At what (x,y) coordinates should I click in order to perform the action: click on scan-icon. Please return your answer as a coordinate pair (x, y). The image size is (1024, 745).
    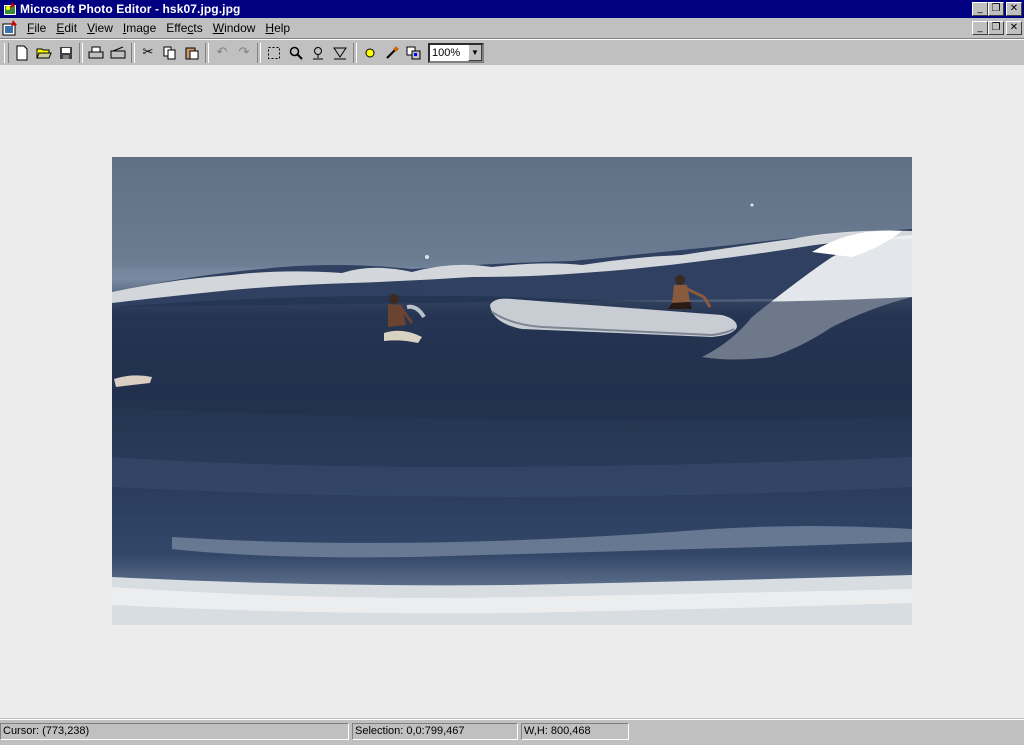
    Looking at the image, I should click on (118, 53).